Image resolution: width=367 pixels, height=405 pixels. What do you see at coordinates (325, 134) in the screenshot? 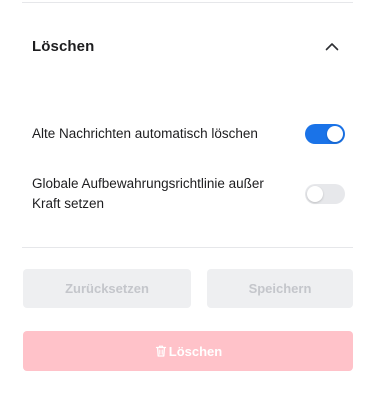
I see `auto-delete-toggle` at bounding box center [325, 134].